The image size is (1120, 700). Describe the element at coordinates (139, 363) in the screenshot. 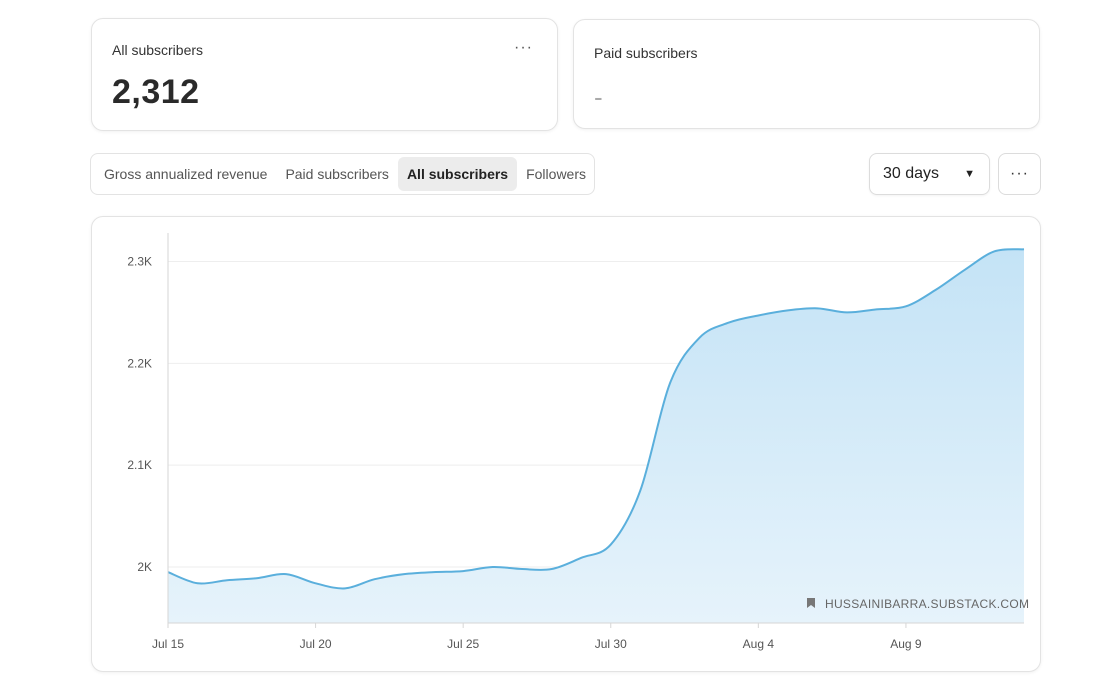

I see `y-tick-label: 2.2K` at that location.